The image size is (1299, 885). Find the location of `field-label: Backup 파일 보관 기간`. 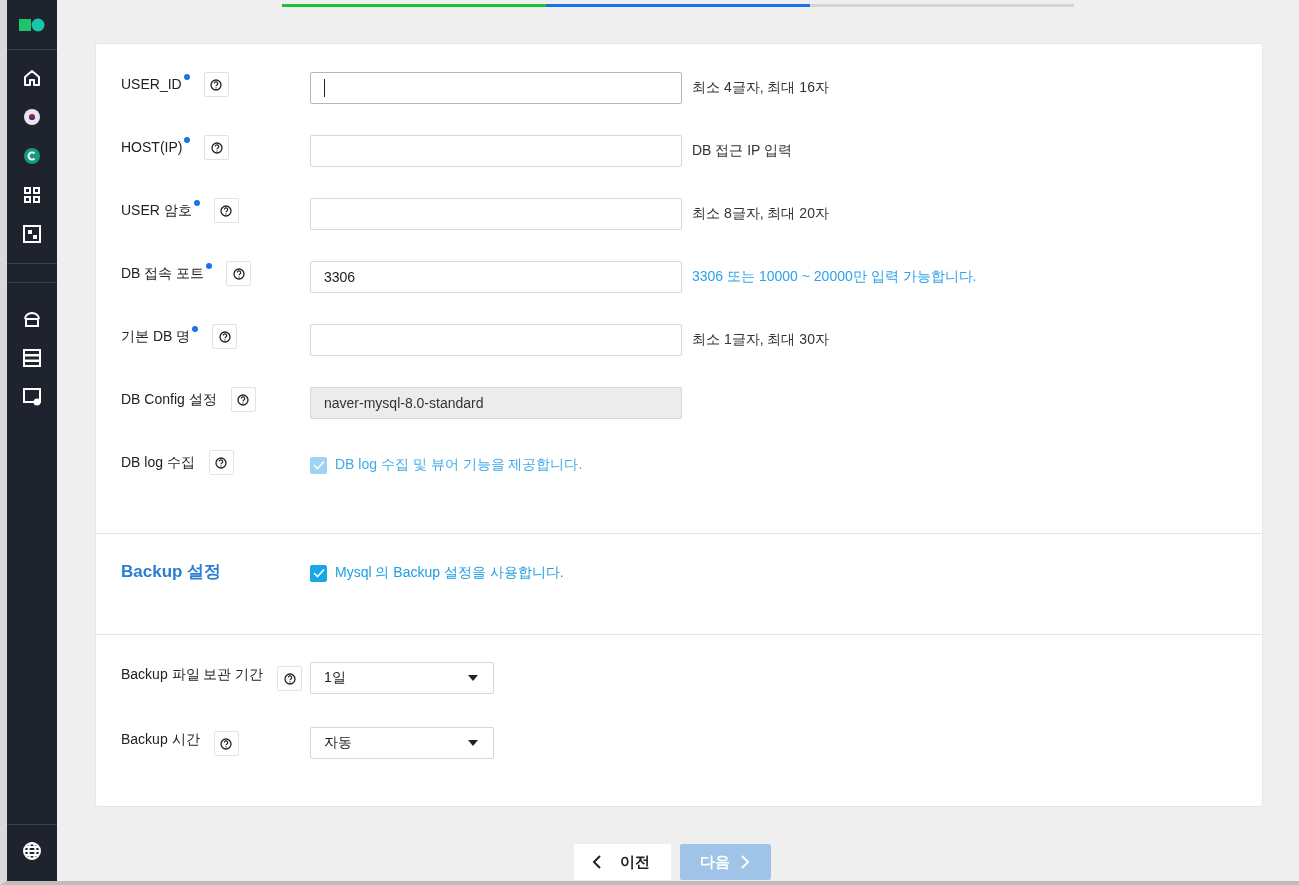

field-label: Backup 파일 보관 기간 is located at coordinates (192, 675).